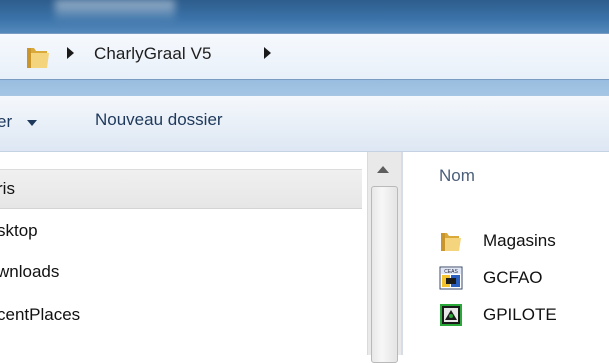 This screenshot has width=609, height=363. I want to click on scrollbar-thumb, so click(384, 274).